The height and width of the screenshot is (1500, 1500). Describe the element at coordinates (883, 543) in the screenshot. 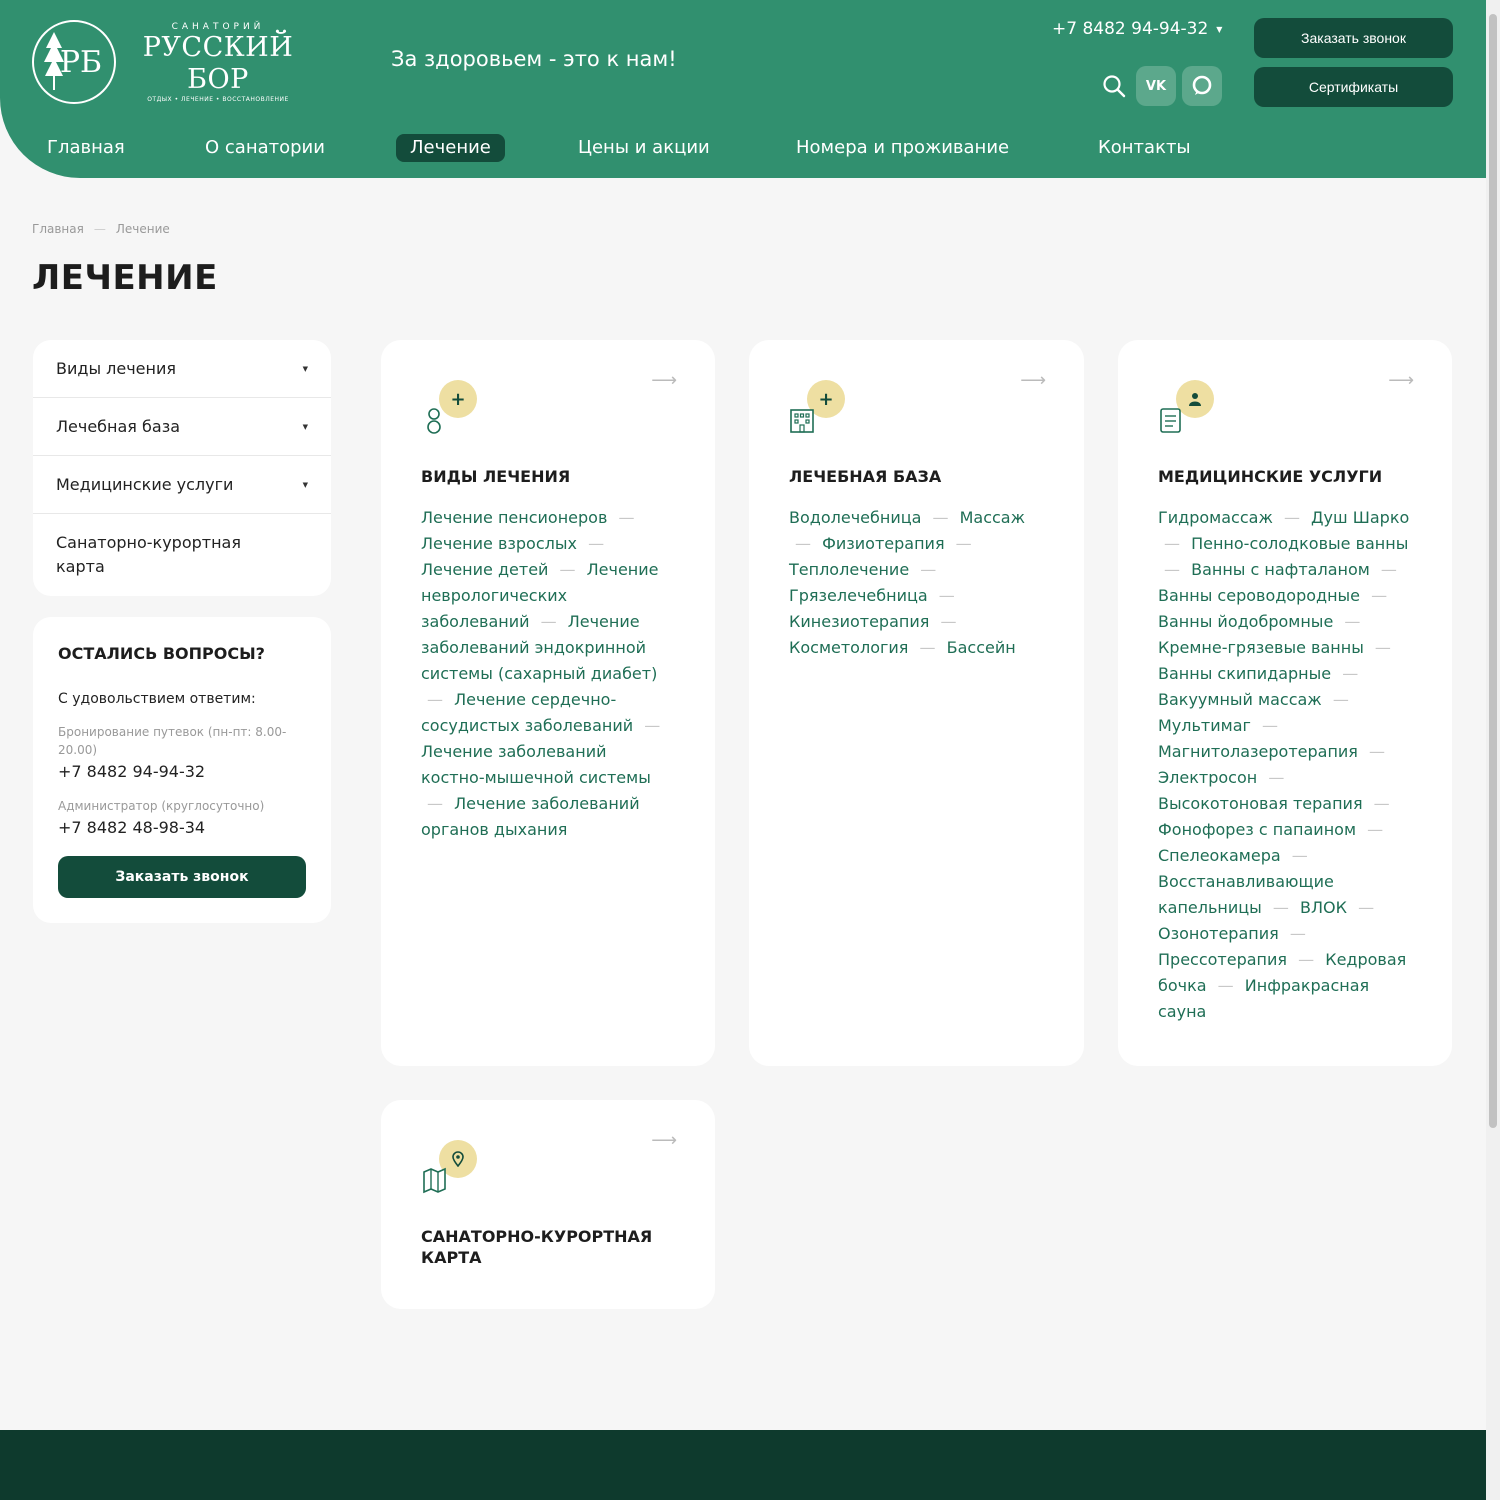

I see `card-link: Физиотерапия` at that location.